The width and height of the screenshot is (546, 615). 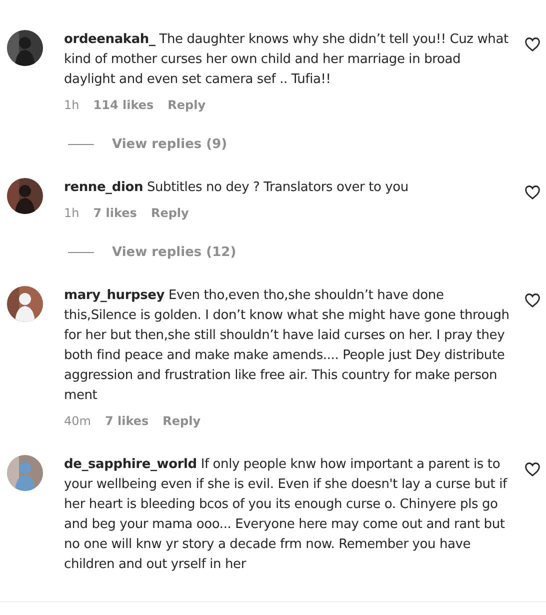 I want to click on comment-text: renne_dion Subtitles no dey ? Translators over to you, so click(x=237, y=188).